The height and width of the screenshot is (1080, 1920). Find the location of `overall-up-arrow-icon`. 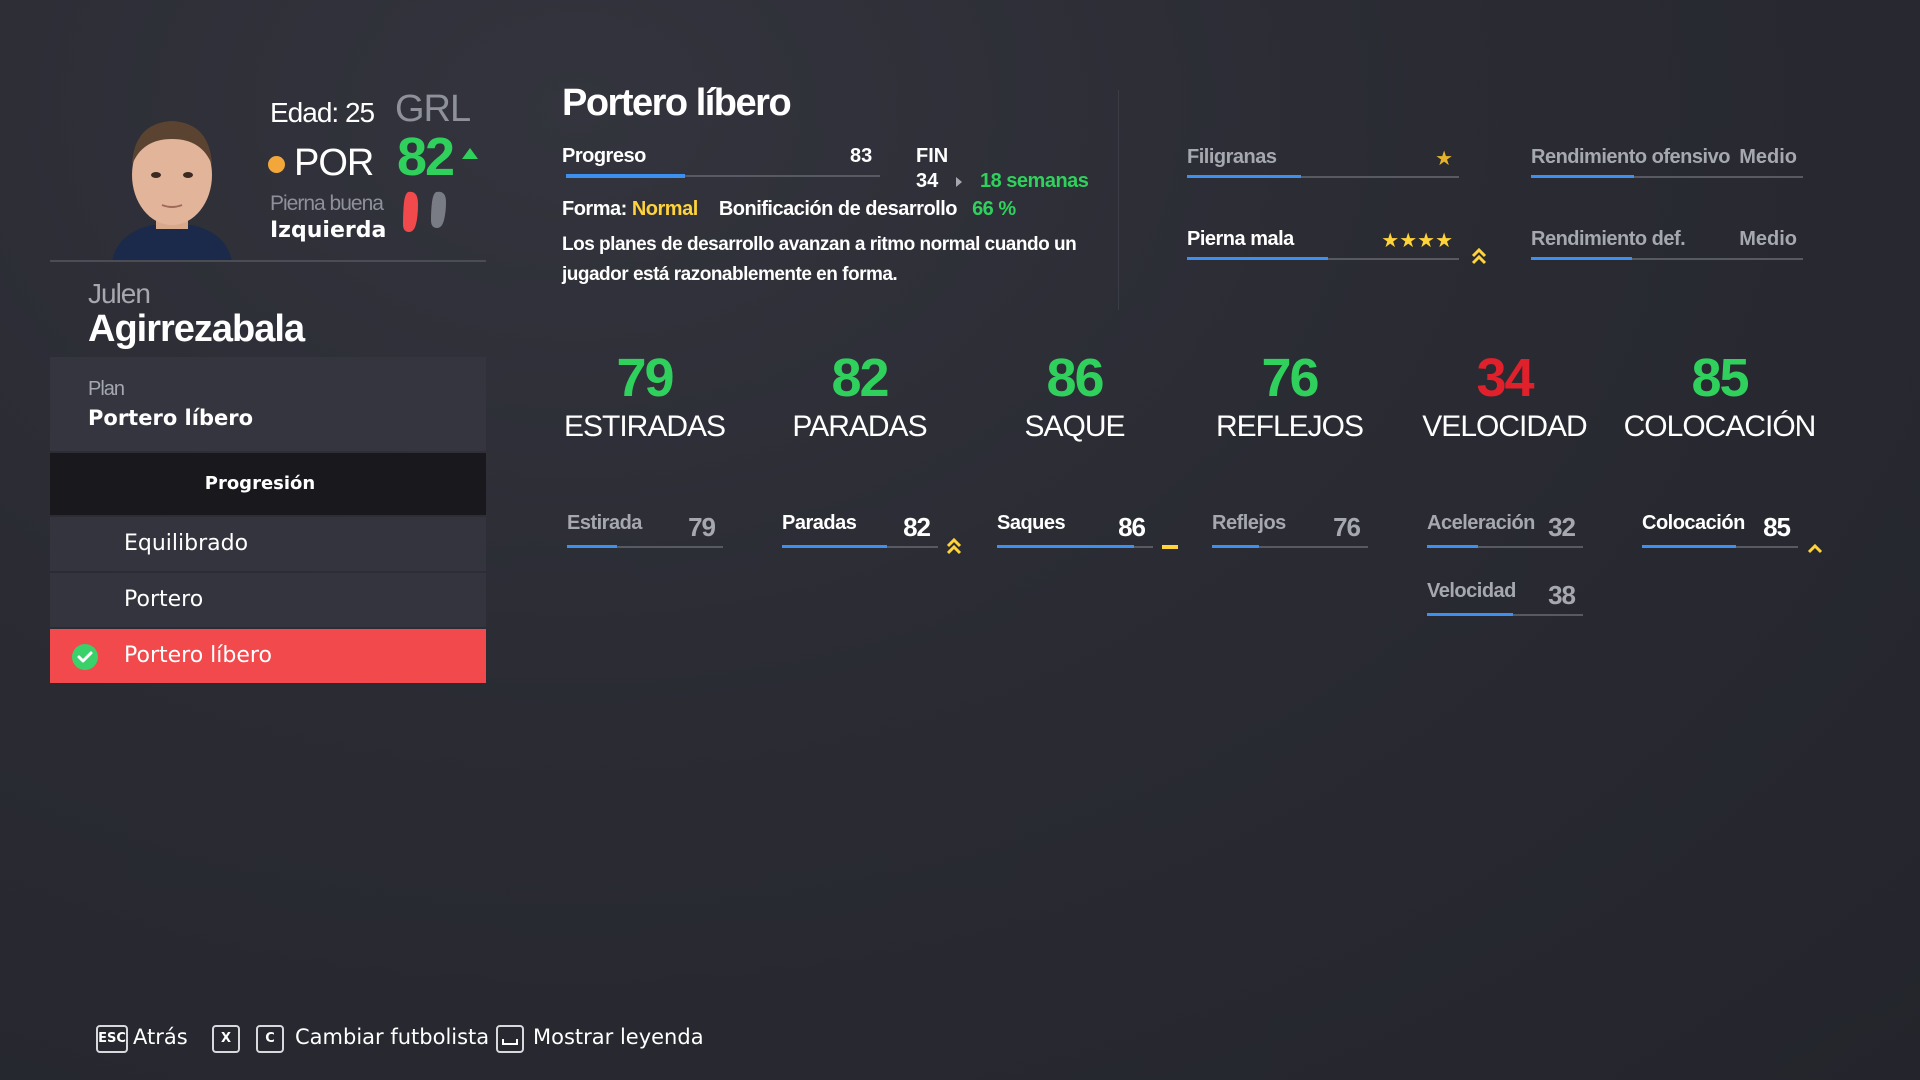

overall-up-arrow-icon is located at coordinates (470, 153).